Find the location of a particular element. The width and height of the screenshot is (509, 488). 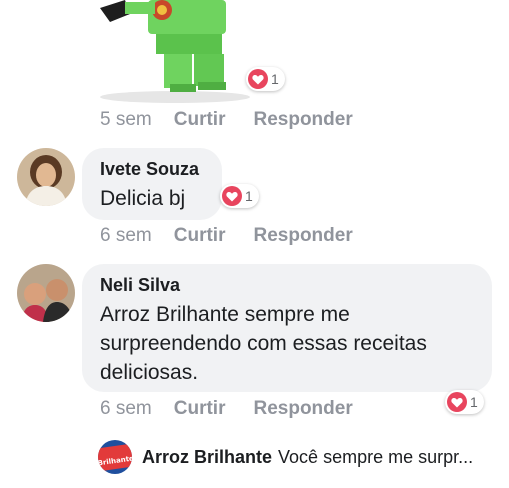

image-reaction-badge: 1 is located at coordinates (265, 79).